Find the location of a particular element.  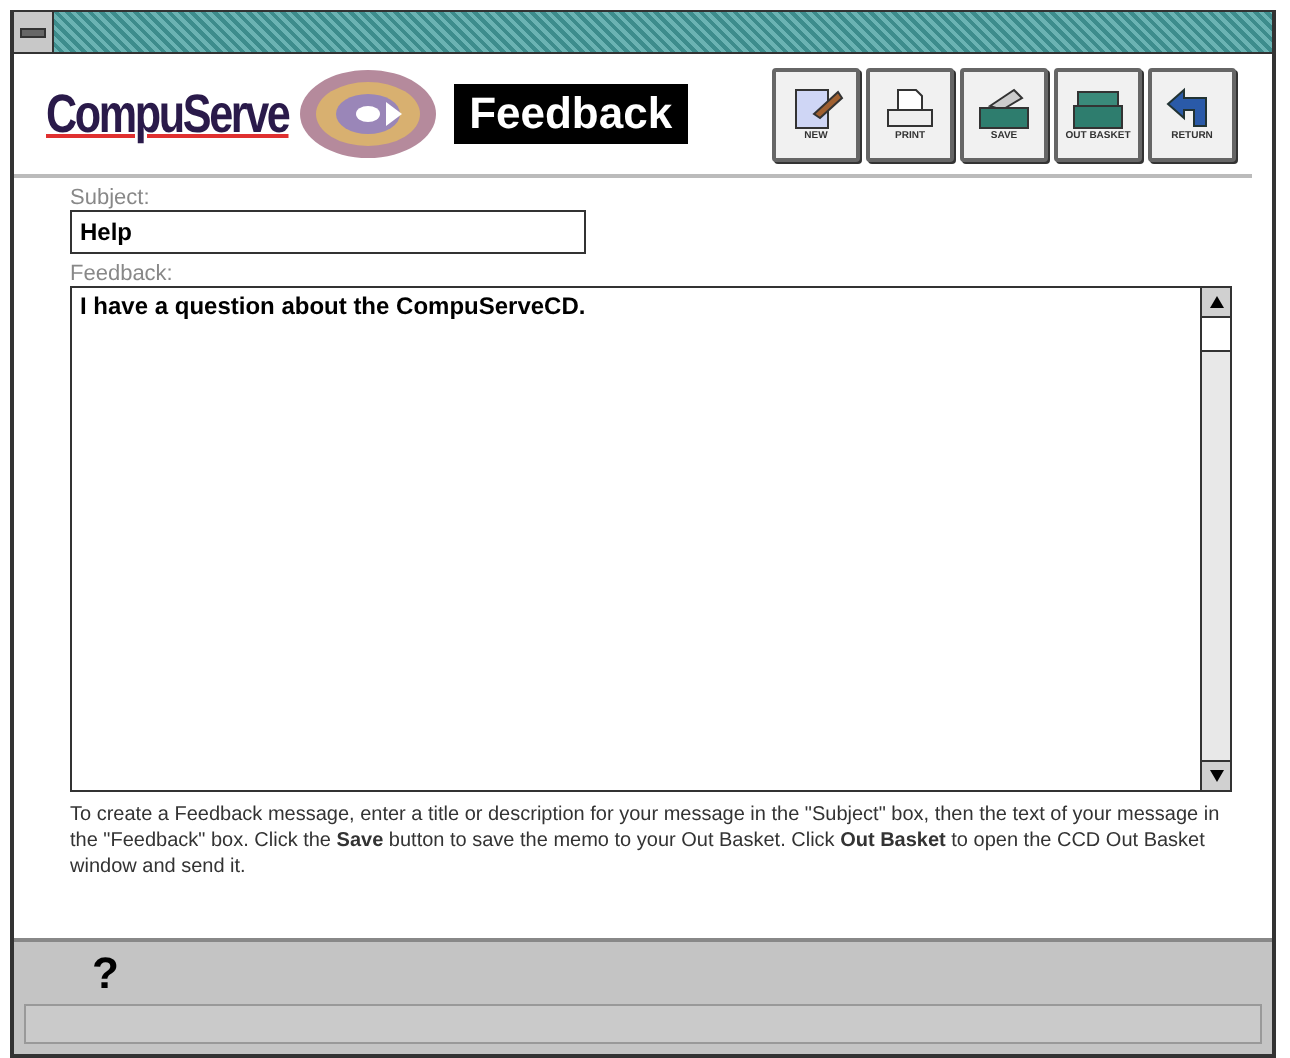

field-label: Subject: is located at coordinates (111, 198).